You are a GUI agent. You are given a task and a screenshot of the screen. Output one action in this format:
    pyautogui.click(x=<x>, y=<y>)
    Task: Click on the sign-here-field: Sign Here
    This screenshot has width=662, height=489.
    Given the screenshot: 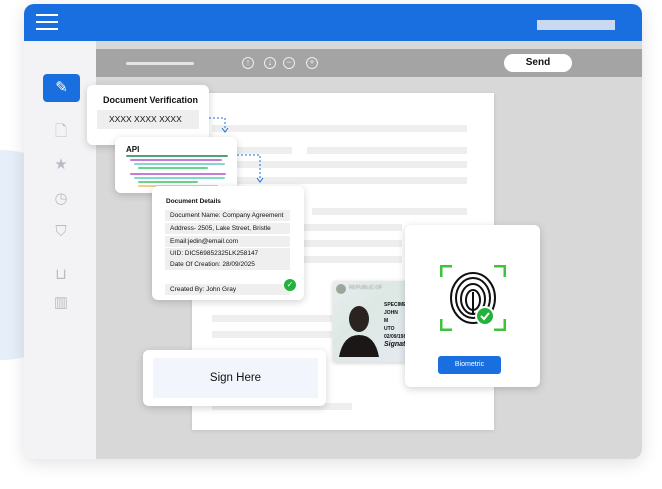 What is the action you would take?
    pyautogui.click(x=235, y=378)
    